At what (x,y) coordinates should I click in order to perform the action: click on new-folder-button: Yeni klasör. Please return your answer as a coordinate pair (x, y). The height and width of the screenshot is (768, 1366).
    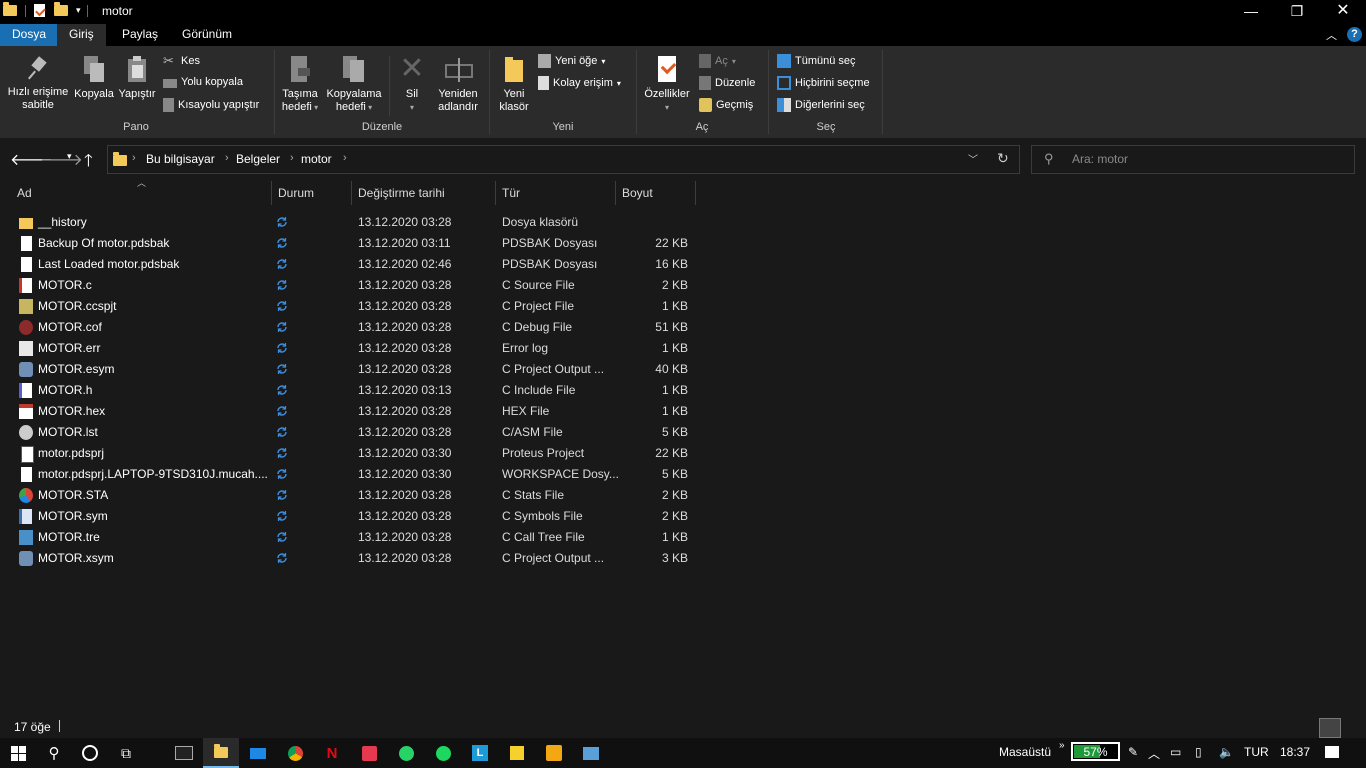
    Looking at the image, I should click on (514, 85).